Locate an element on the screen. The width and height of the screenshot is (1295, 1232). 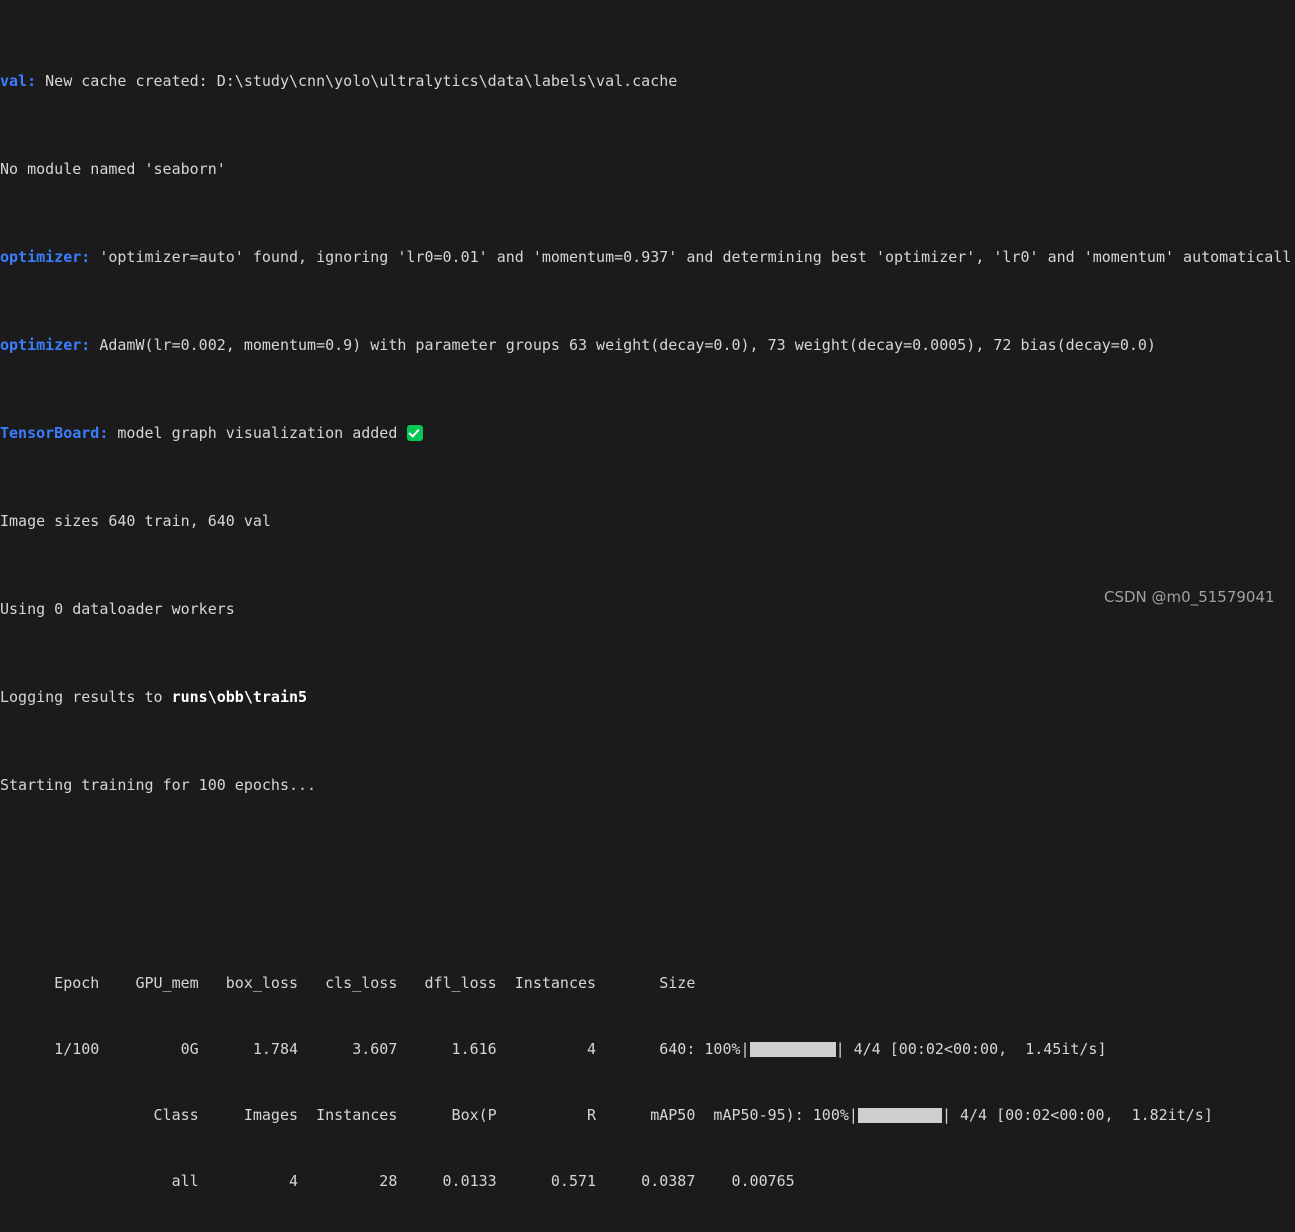
optimizer-label-2: optimizer: is located at coordinates (45, 345).